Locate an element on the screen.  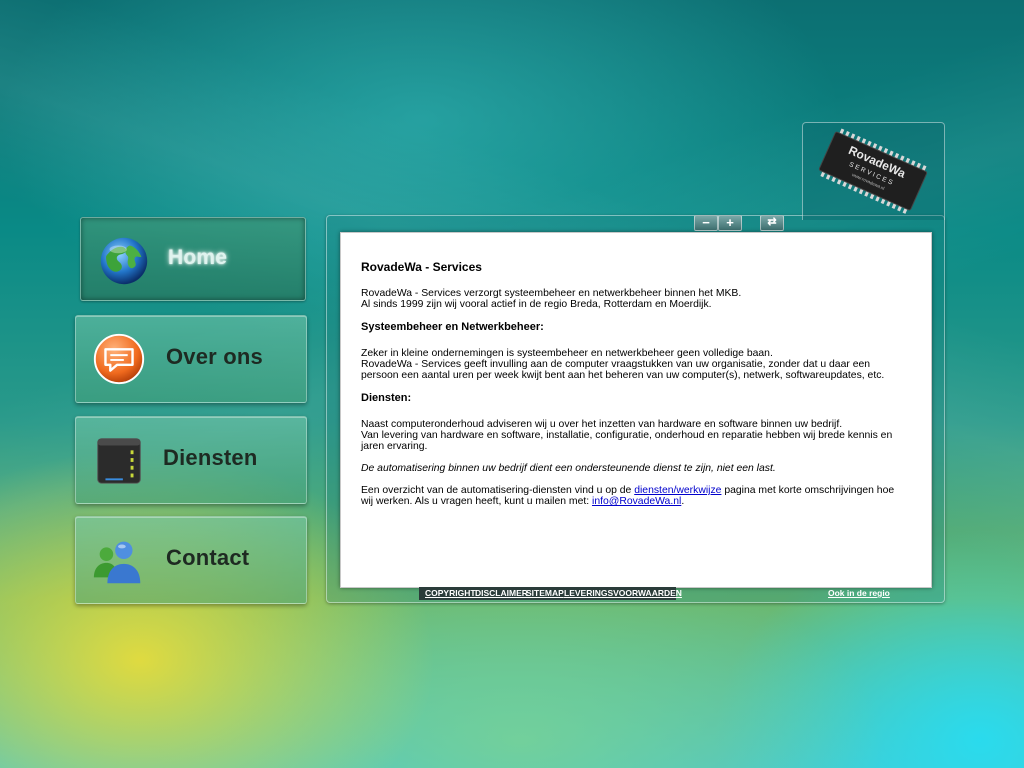
content-title: RovadeWa - Services is located at coordinates (421, 267).